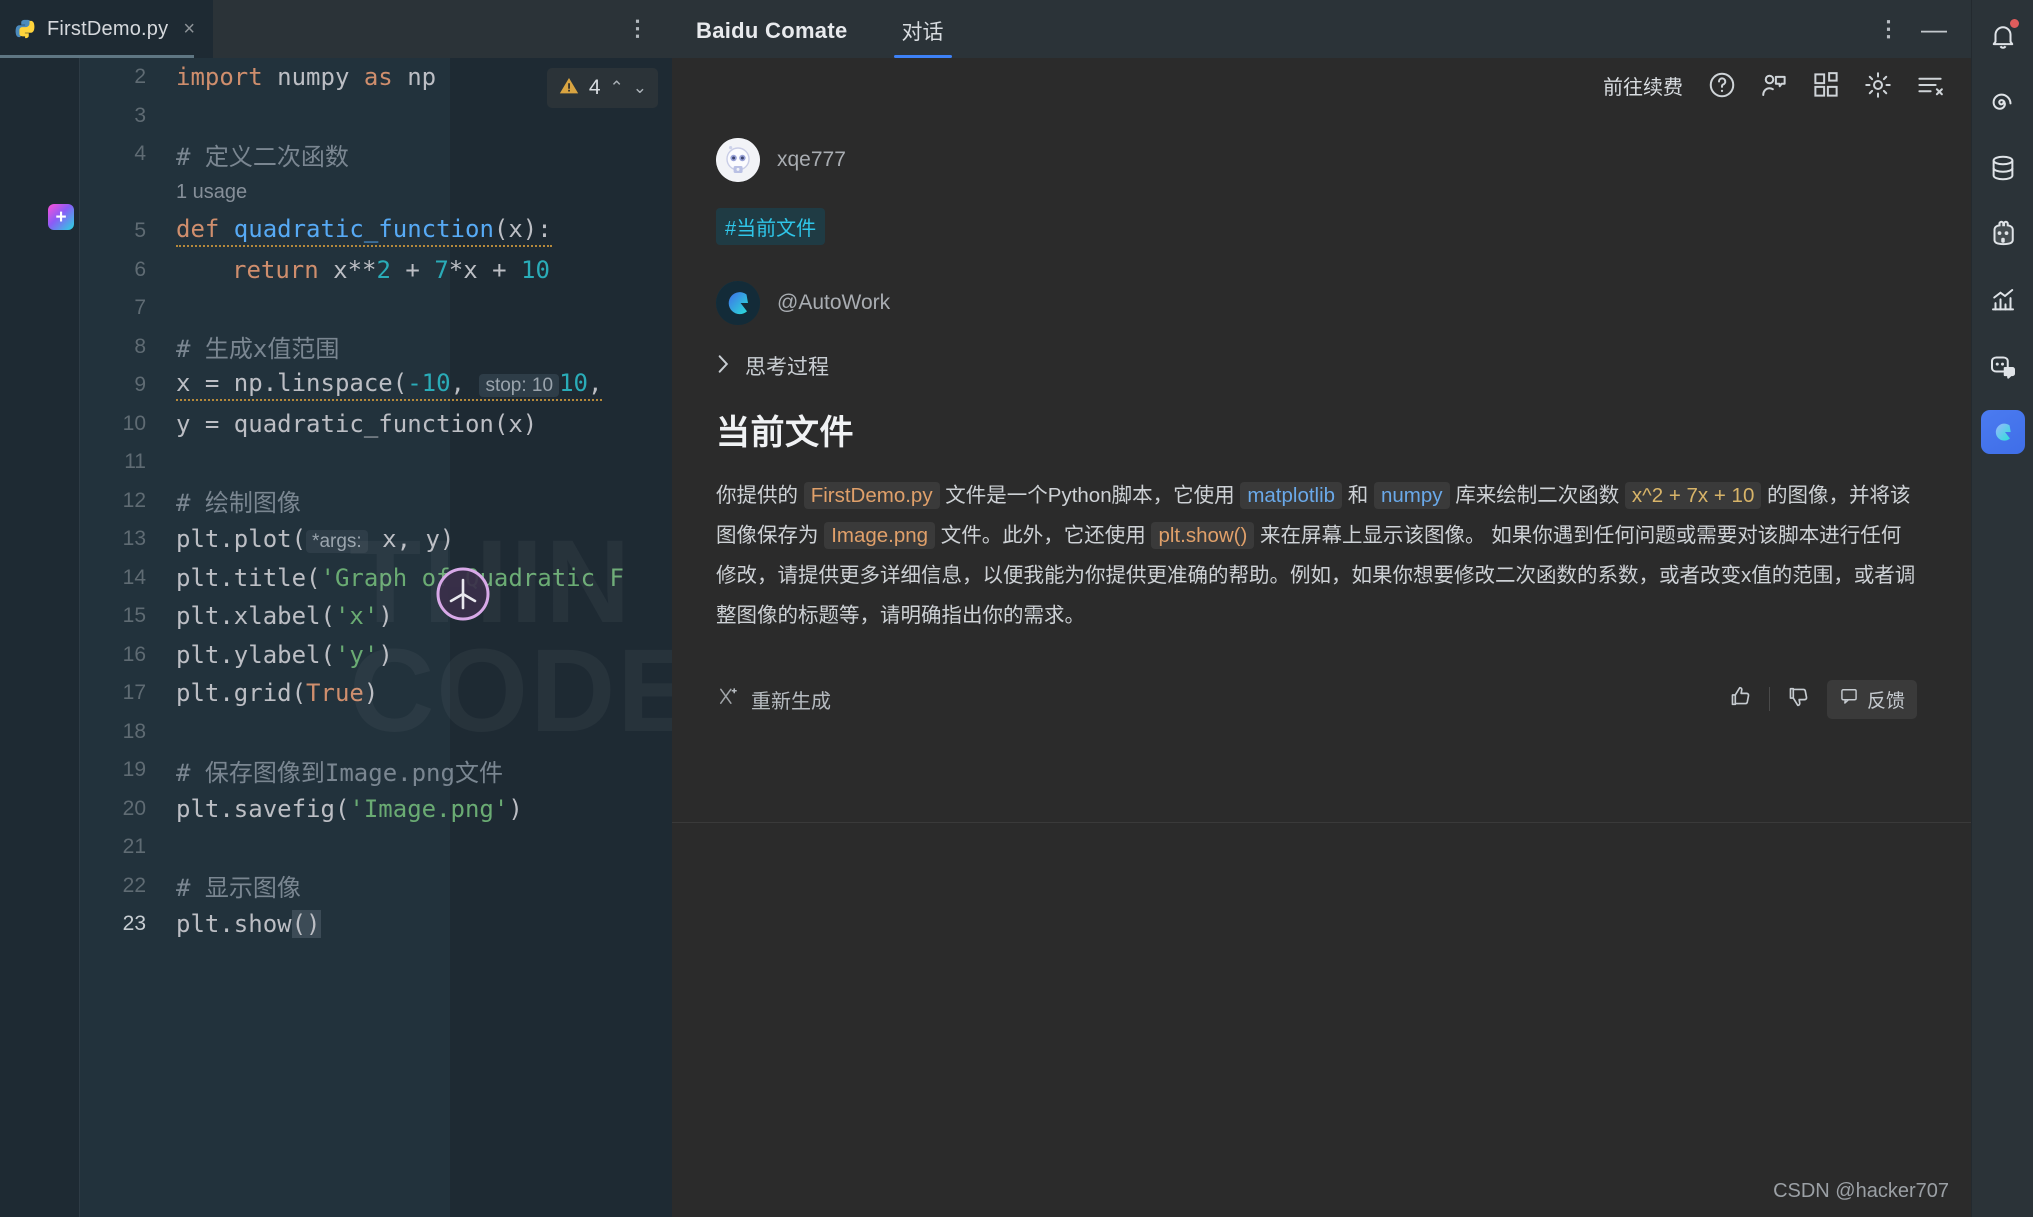  I want to click on code-line: 8 # 生成x值范围, so click(376, 347).